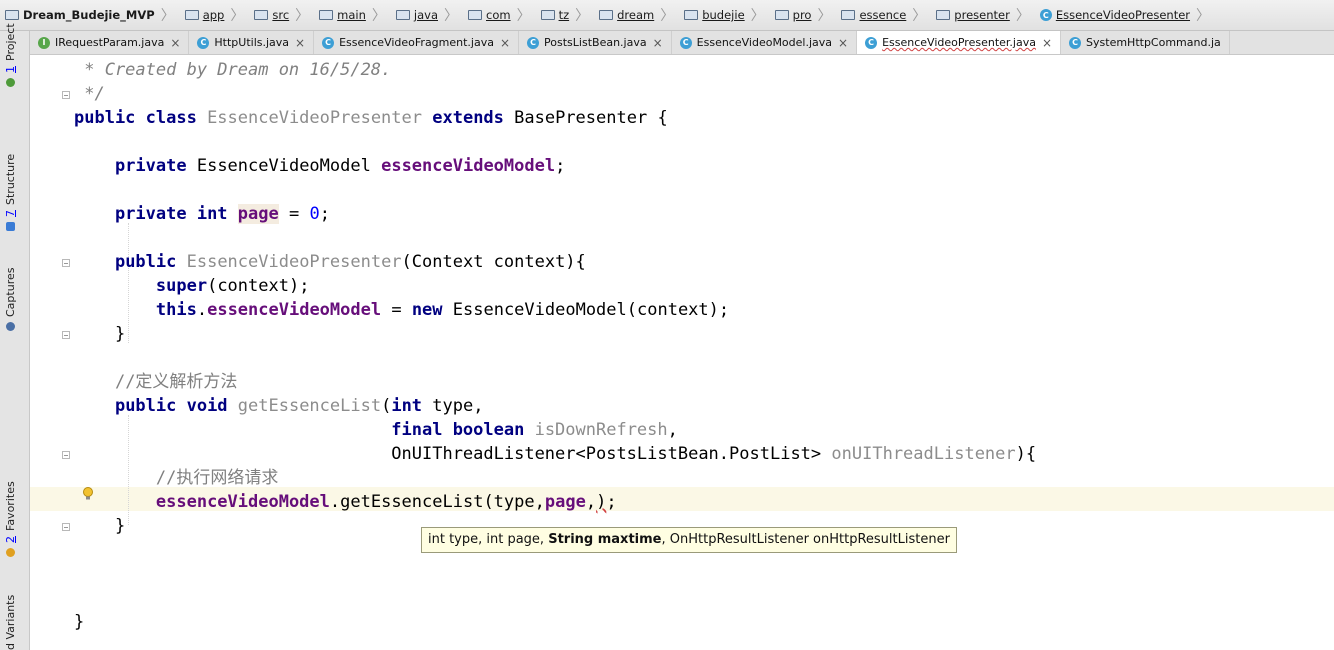  What do you see at coordinates (595, 42) in the screenshot?
I see `editor-tab: C PostsListBean.java ×` at bounding box center [595, 42].